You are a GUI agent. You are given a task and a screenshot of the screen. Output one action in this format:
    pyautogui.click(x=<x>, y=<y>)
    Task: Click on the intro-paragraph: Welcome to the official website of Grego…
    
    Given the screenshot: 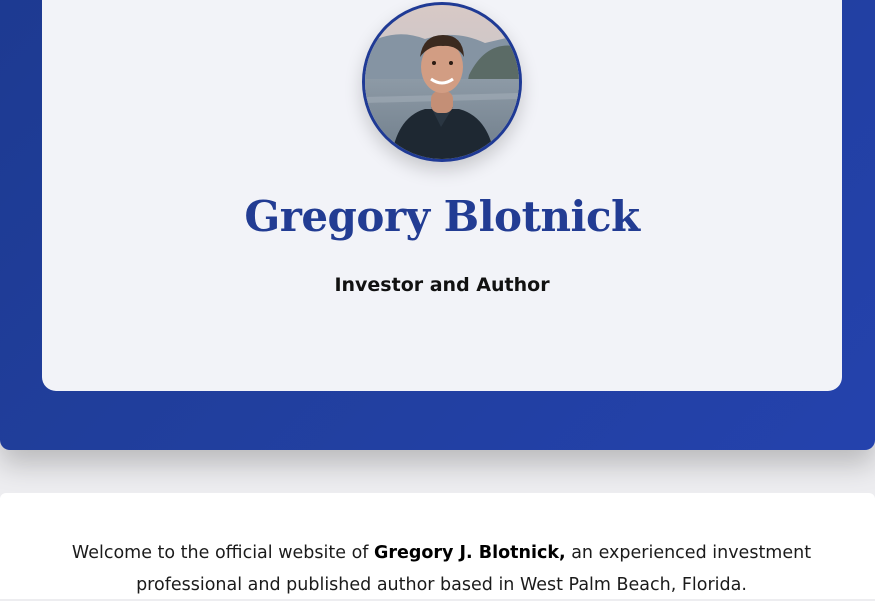 What is the action you would take?
    pyautogui.click(x=441, y=569)
    